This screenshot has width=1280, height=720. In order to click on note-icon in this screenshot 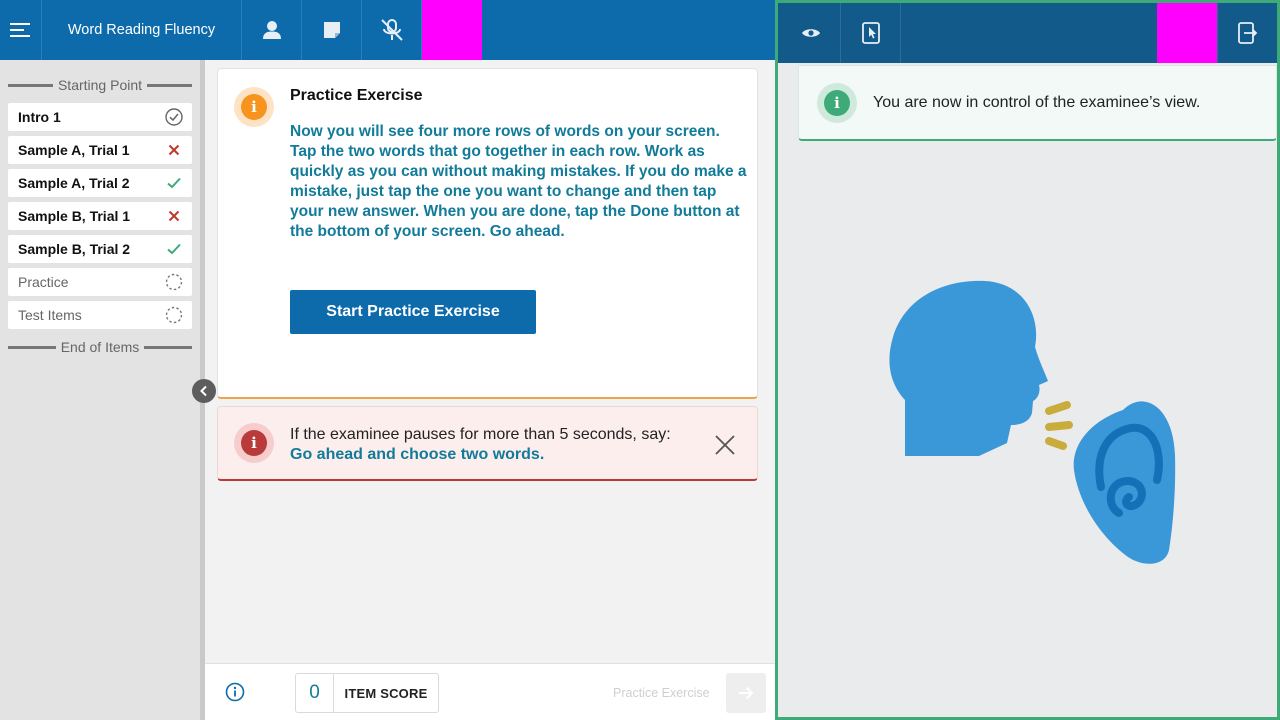, I will do `click(331, 30)`.